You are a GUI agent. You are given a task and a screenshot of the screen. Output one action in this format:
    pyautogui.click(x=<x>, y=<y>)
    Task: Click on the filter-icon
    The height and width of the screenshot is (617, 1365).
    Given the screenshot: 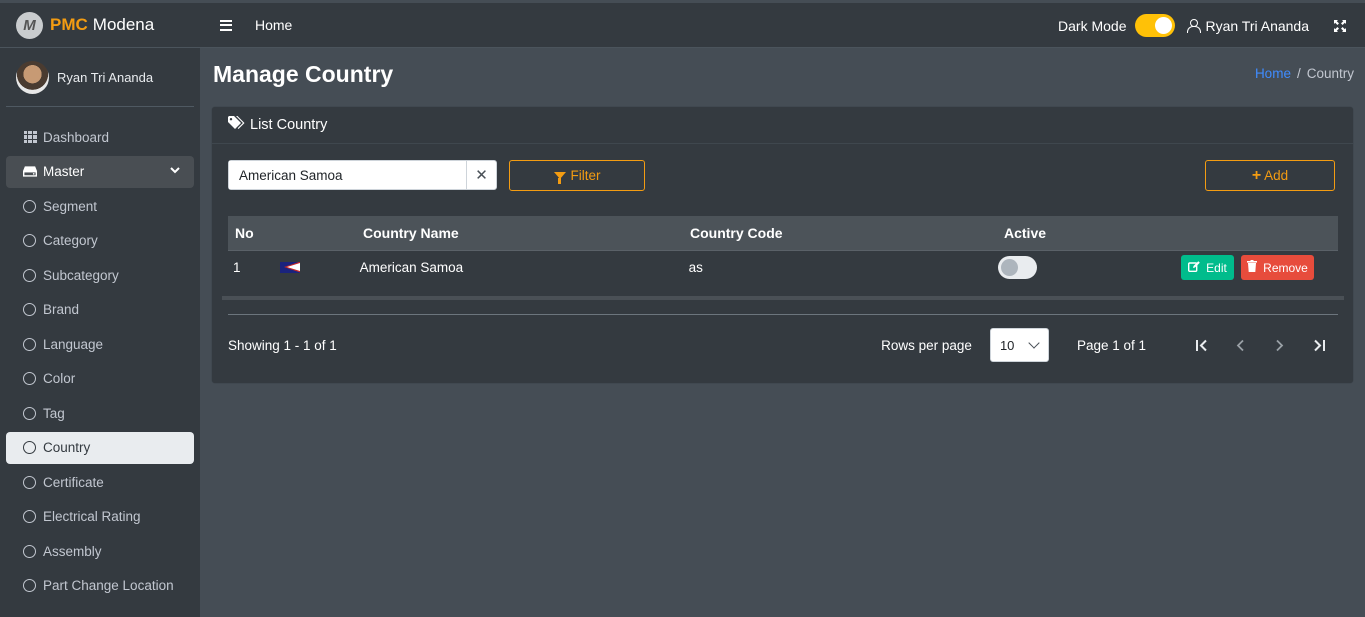 What is the action you would take?
    pyautogui.click(x=559, y=178)
    